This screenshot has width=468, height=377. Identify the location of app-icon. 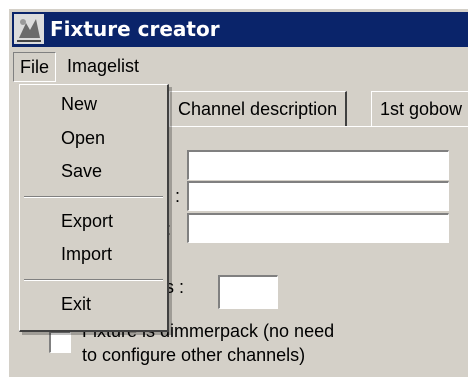
(29, 29).